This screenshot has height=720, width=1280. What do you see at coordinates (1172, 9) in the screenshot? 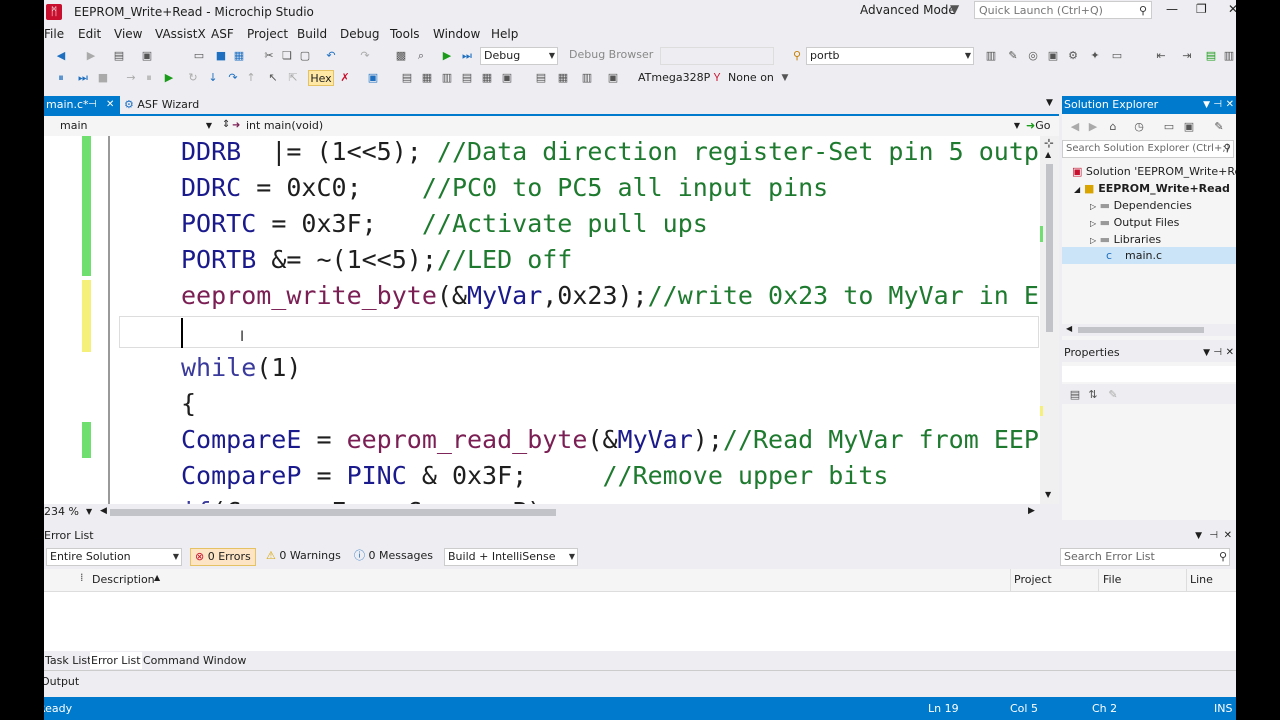
I see `minimize-button: —` at bounding box center [1172, 9].